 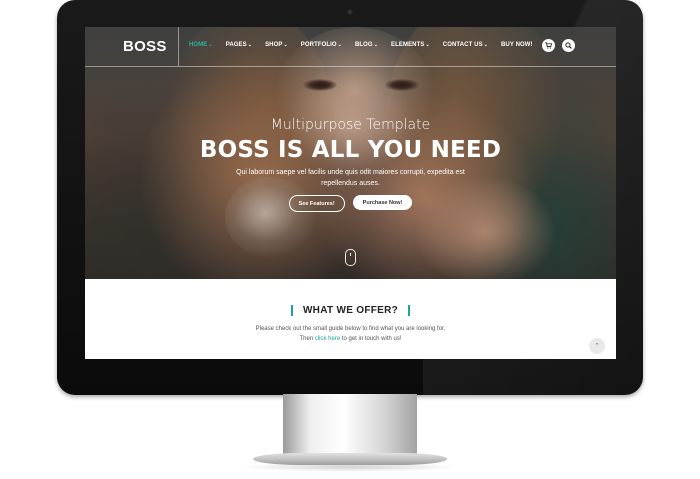 I want to click on nav-item-shop: SHOP⌄, so click(x=276, y=45).